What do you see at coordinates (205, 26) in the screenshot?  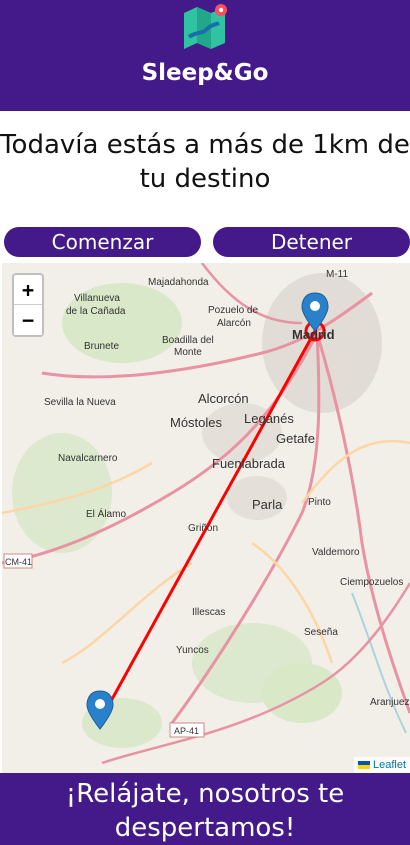 I see `map-pin-icon` at bounding box center [205, 26].